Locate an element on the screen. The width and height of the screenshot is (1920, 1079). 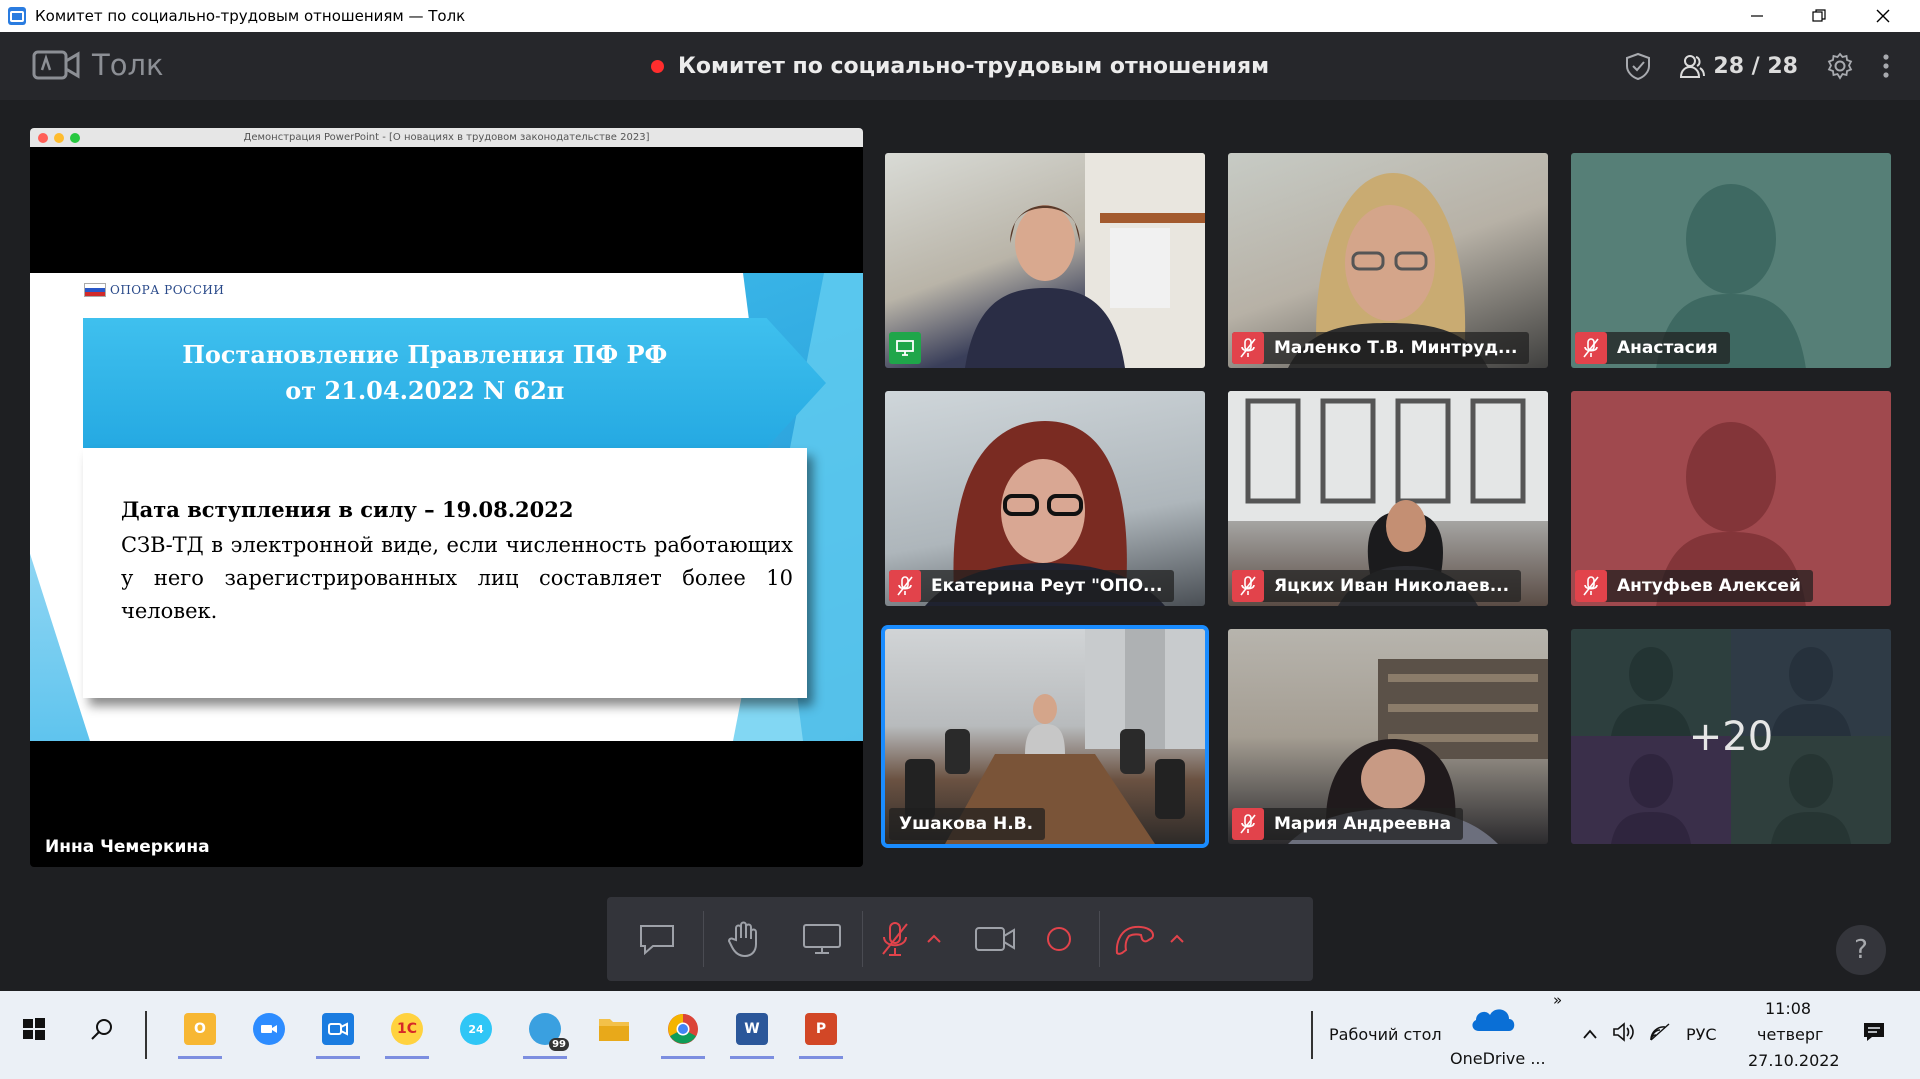
search-button is located at coordinates (102, 1029).